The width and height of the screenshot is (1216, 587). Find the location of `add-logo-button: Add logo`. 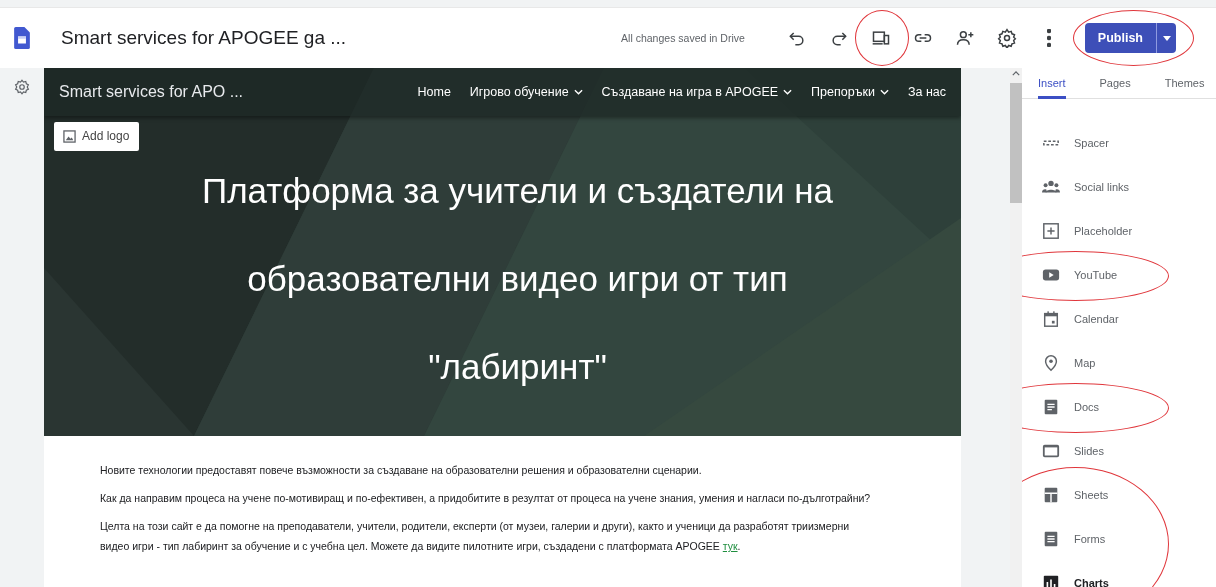

add-logo-button: Add logo is located at coordinates (97, 136).